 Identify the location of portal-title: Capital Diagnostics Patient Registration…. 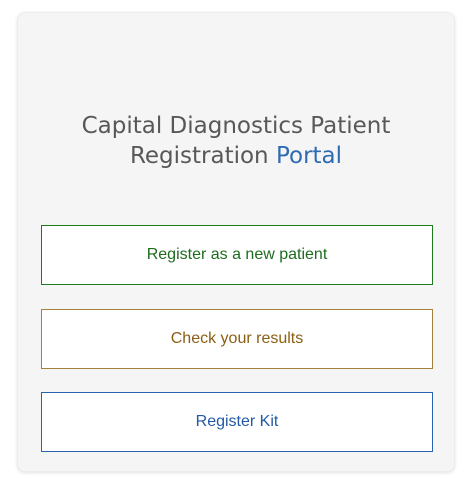
(236, 141).